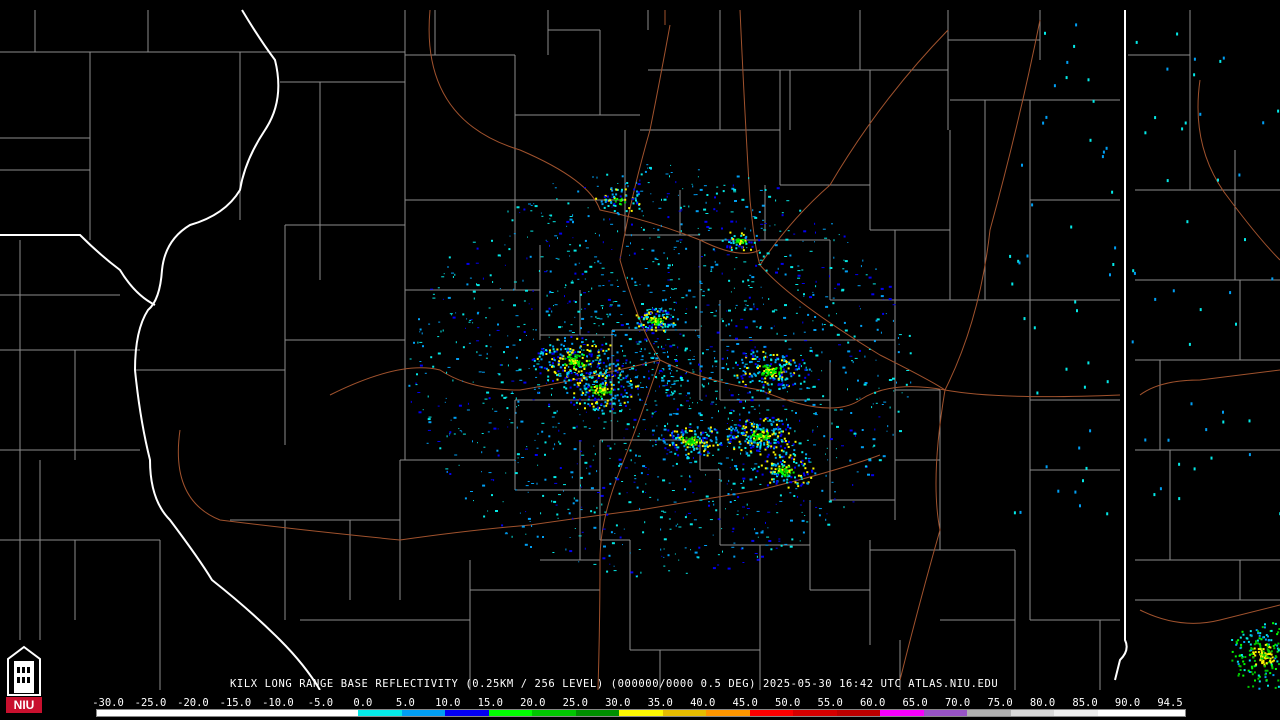  I want to click on scale-label: 15.0, so click(490, 703).